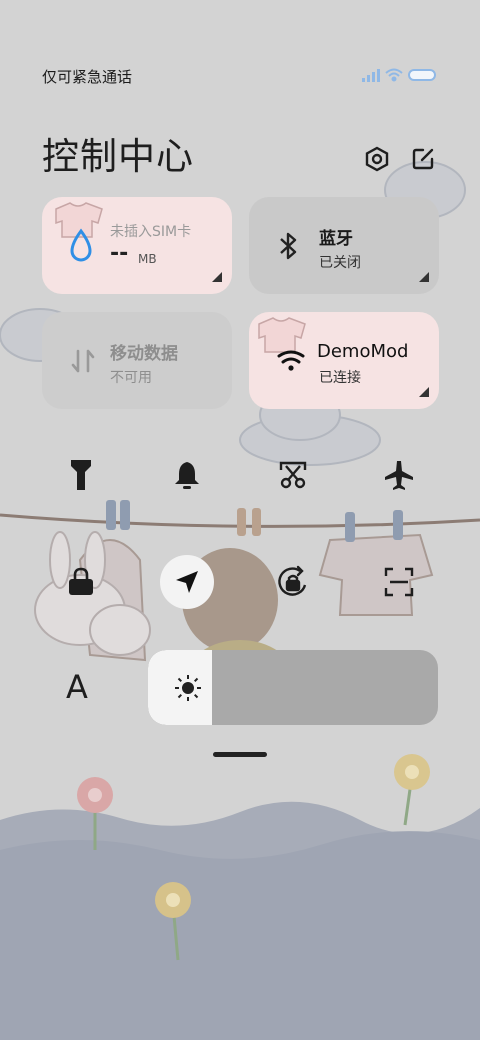  I want to click on settings-hex-icon, so click(377, 159).